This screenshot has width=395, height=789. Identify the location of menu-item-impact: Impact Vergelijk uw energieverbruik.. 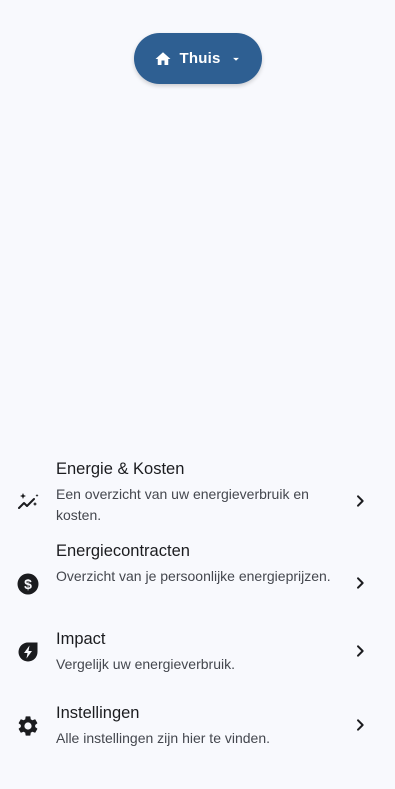
(197, 654).